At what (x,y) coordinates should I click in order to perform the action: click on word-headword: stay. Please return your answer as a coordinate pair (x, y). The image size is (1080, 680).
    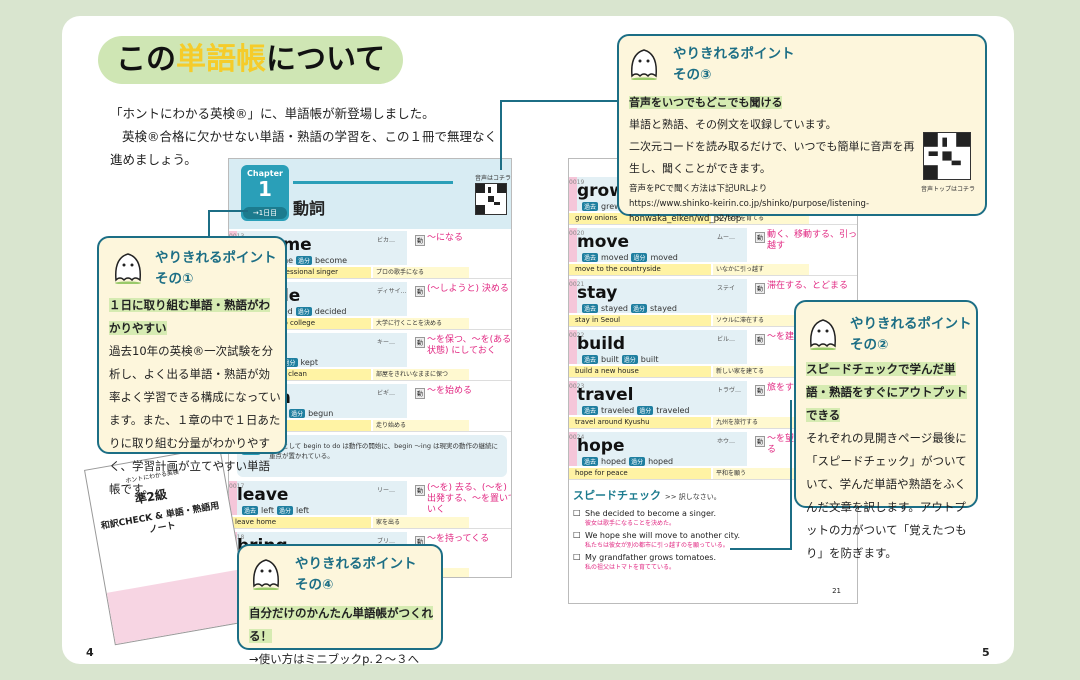
    Looking at the image, I should click on (597, 293).